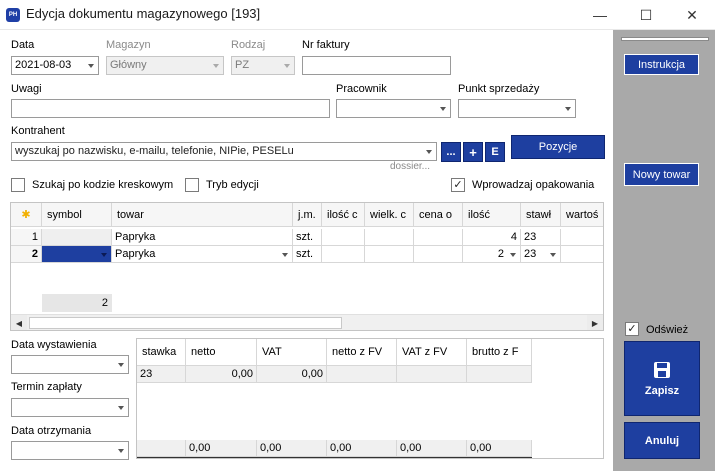 The image size is (715, 471). I want to click on sidebar-progress-bar, so click(665, 39).